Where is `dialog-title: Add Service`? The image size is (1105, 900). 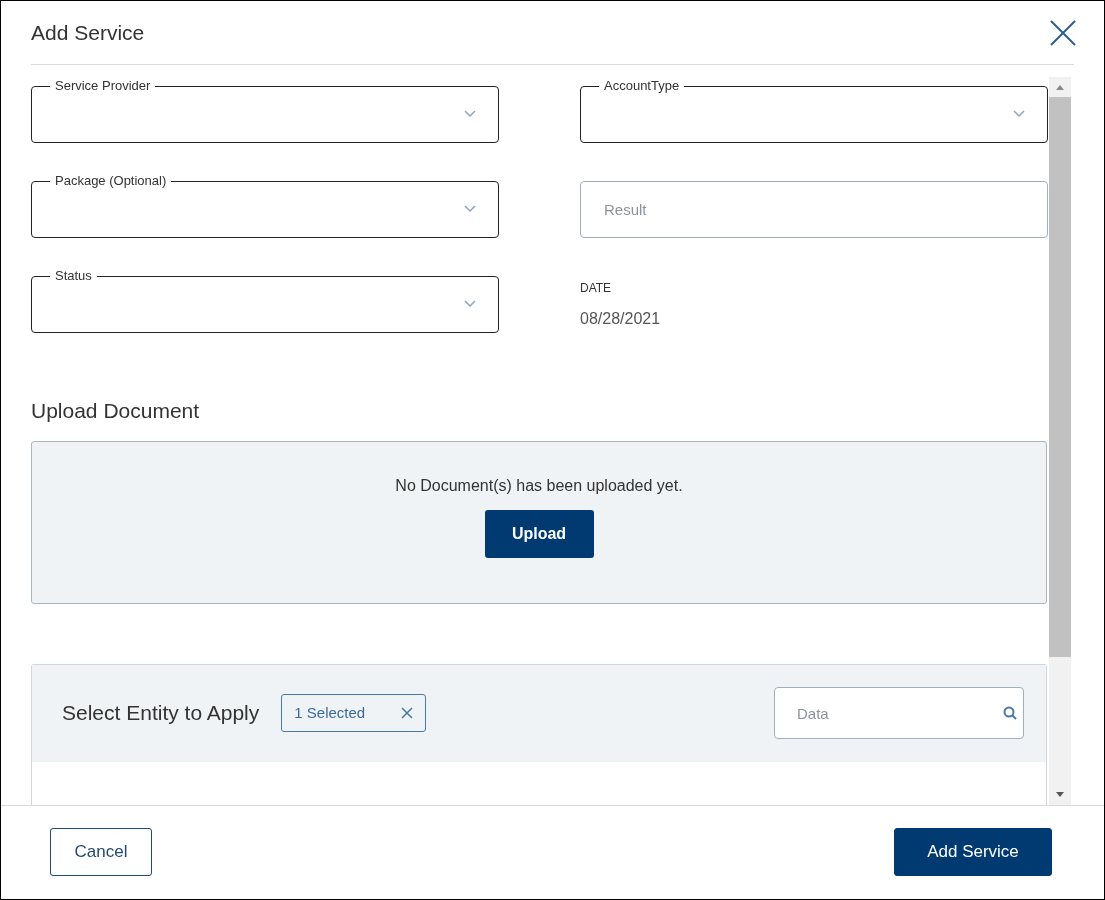 dialog-title: Add Service is located at coordinates (88, 32).